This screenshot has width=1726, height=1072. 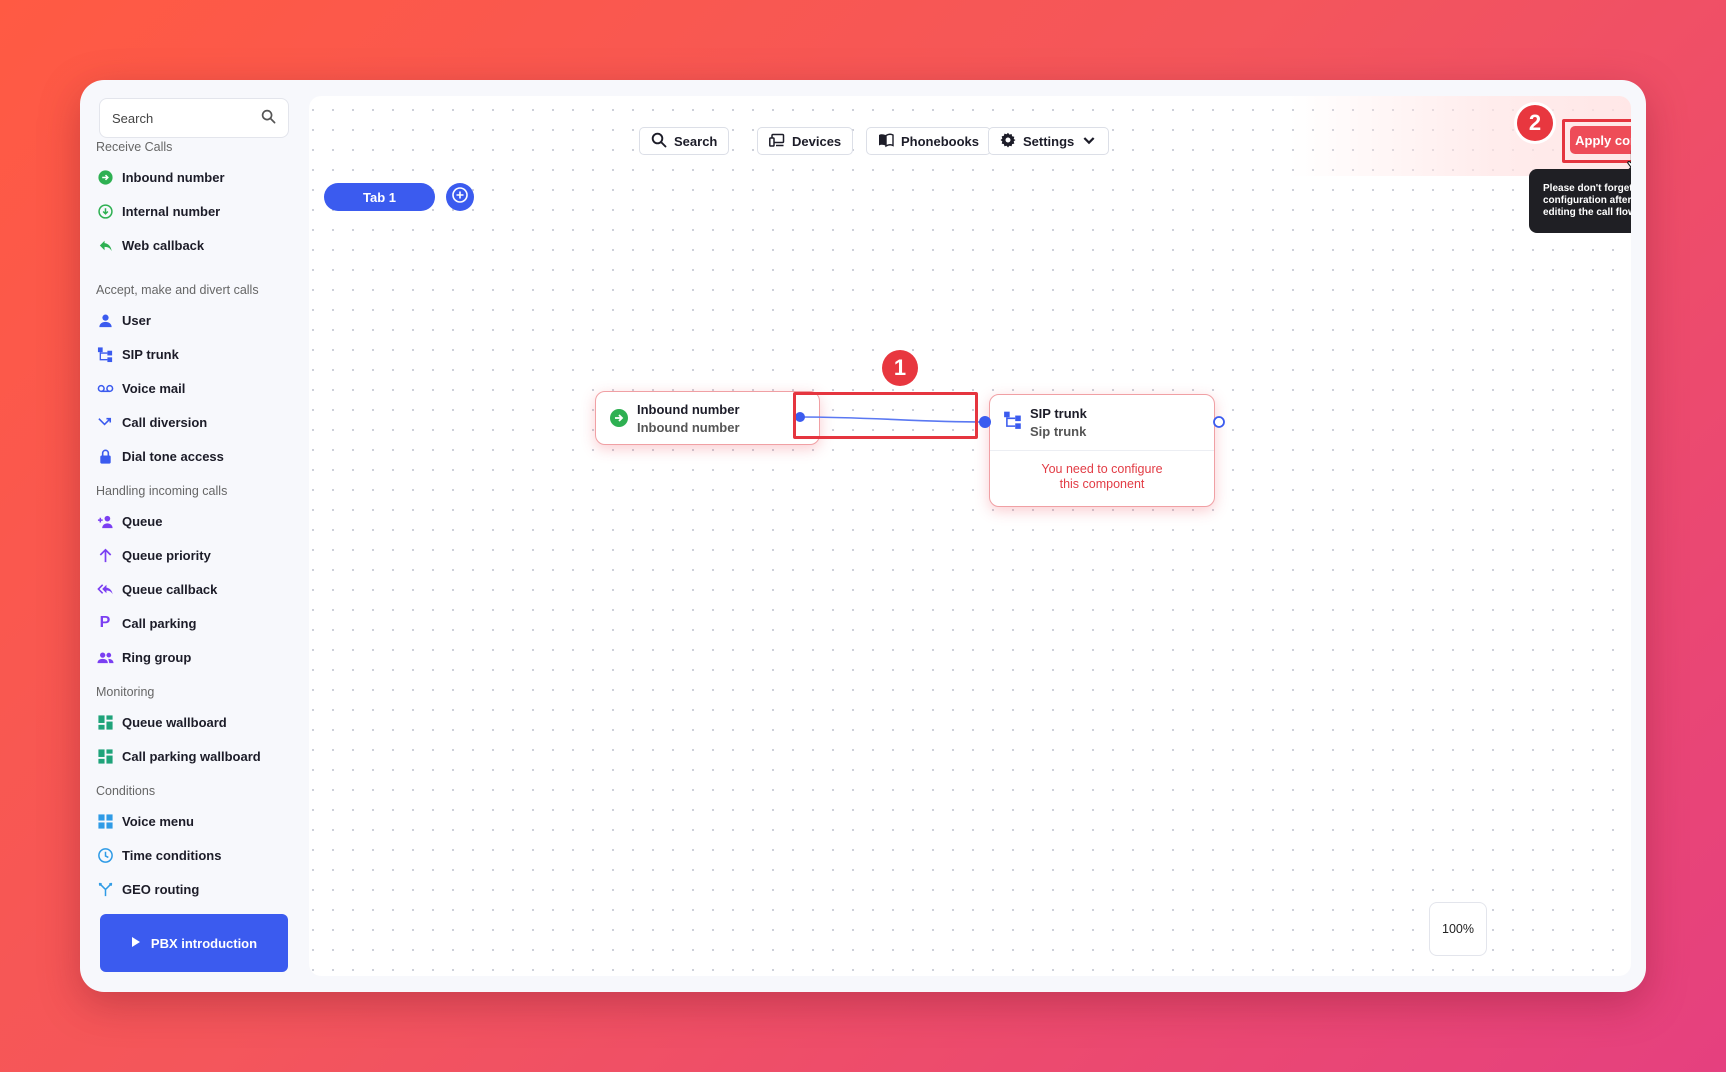 I want to click on section-receive-calls: Receive Calls, so click(x=134, y=147).